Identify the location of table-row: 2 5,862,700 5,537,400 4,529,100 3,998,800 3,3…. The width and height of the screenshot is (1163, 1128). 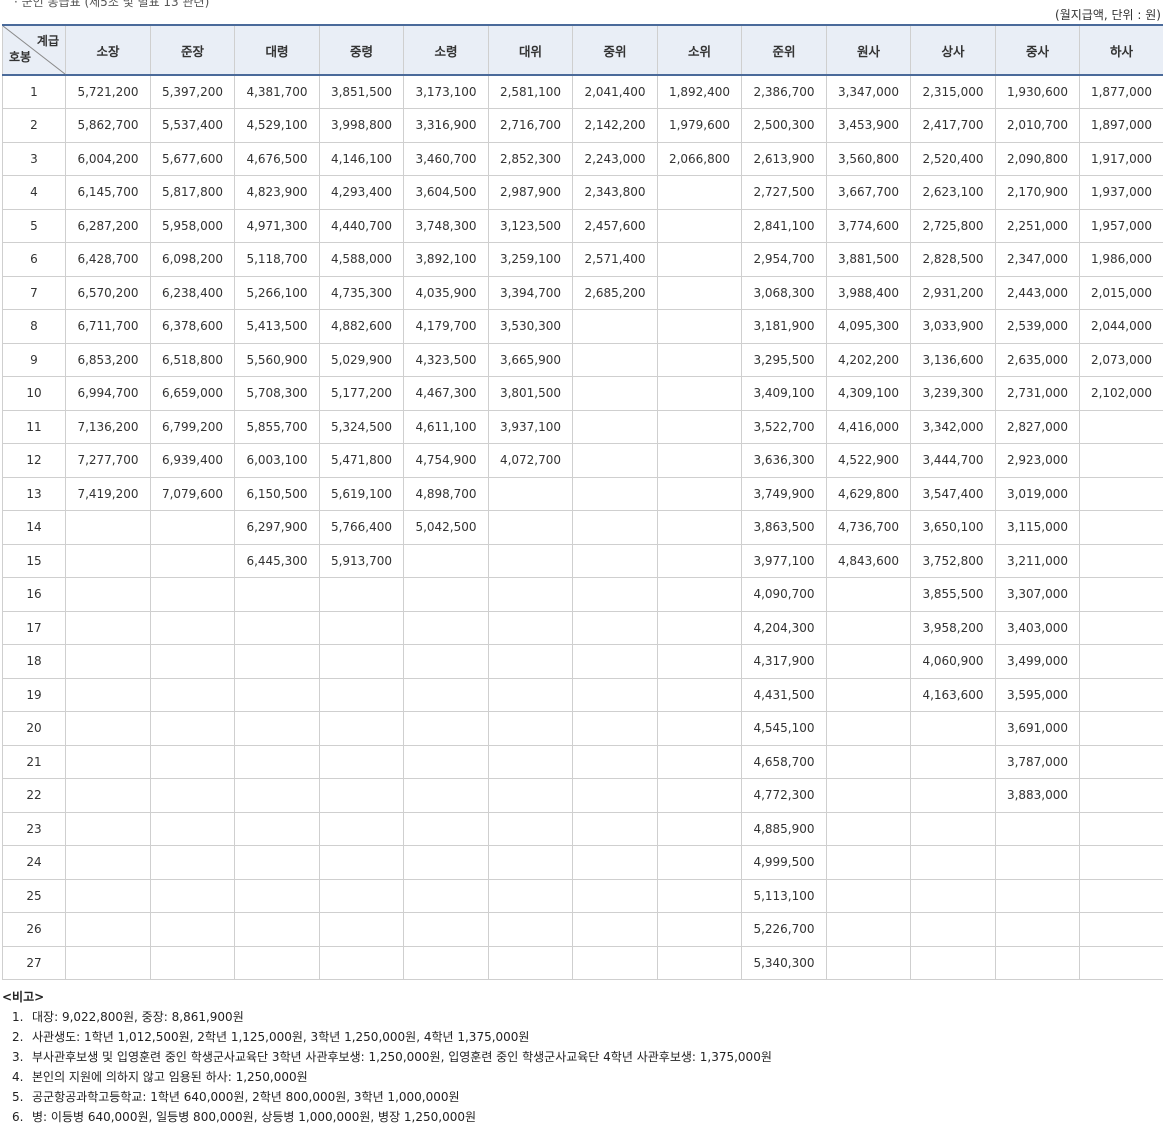
(582, 125).